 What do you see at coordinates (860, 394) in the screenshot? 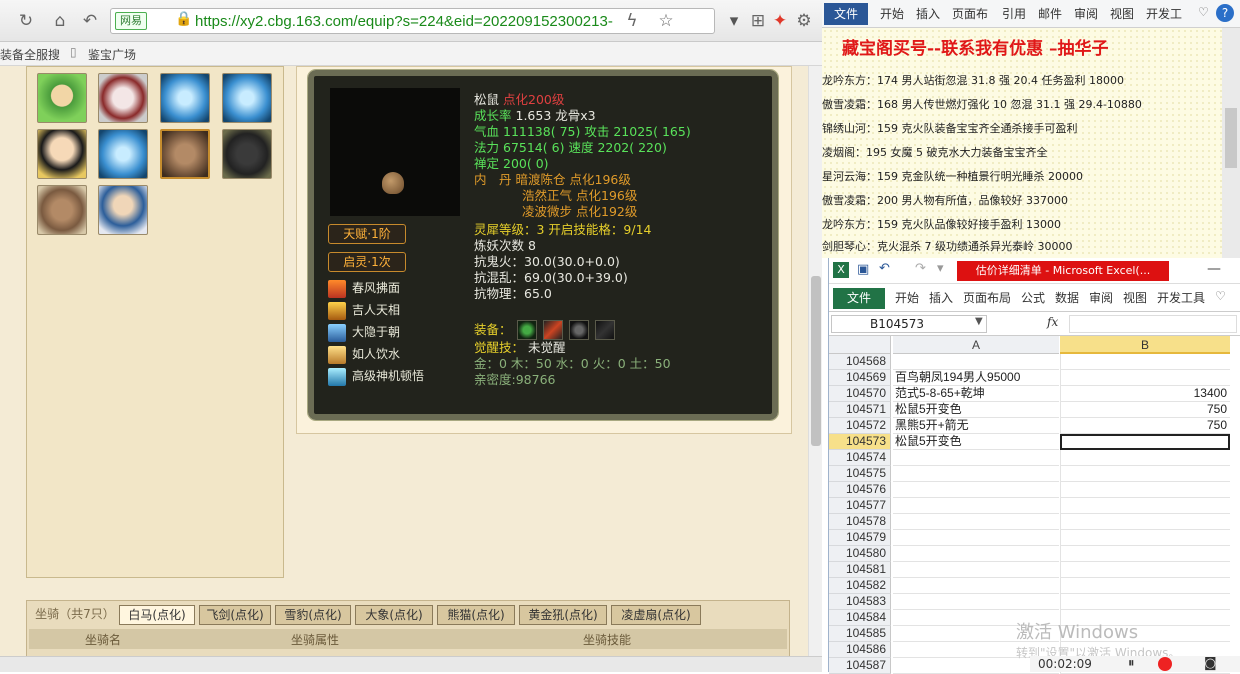
I see `row-header: 104570` at bounding box center [860, 394].